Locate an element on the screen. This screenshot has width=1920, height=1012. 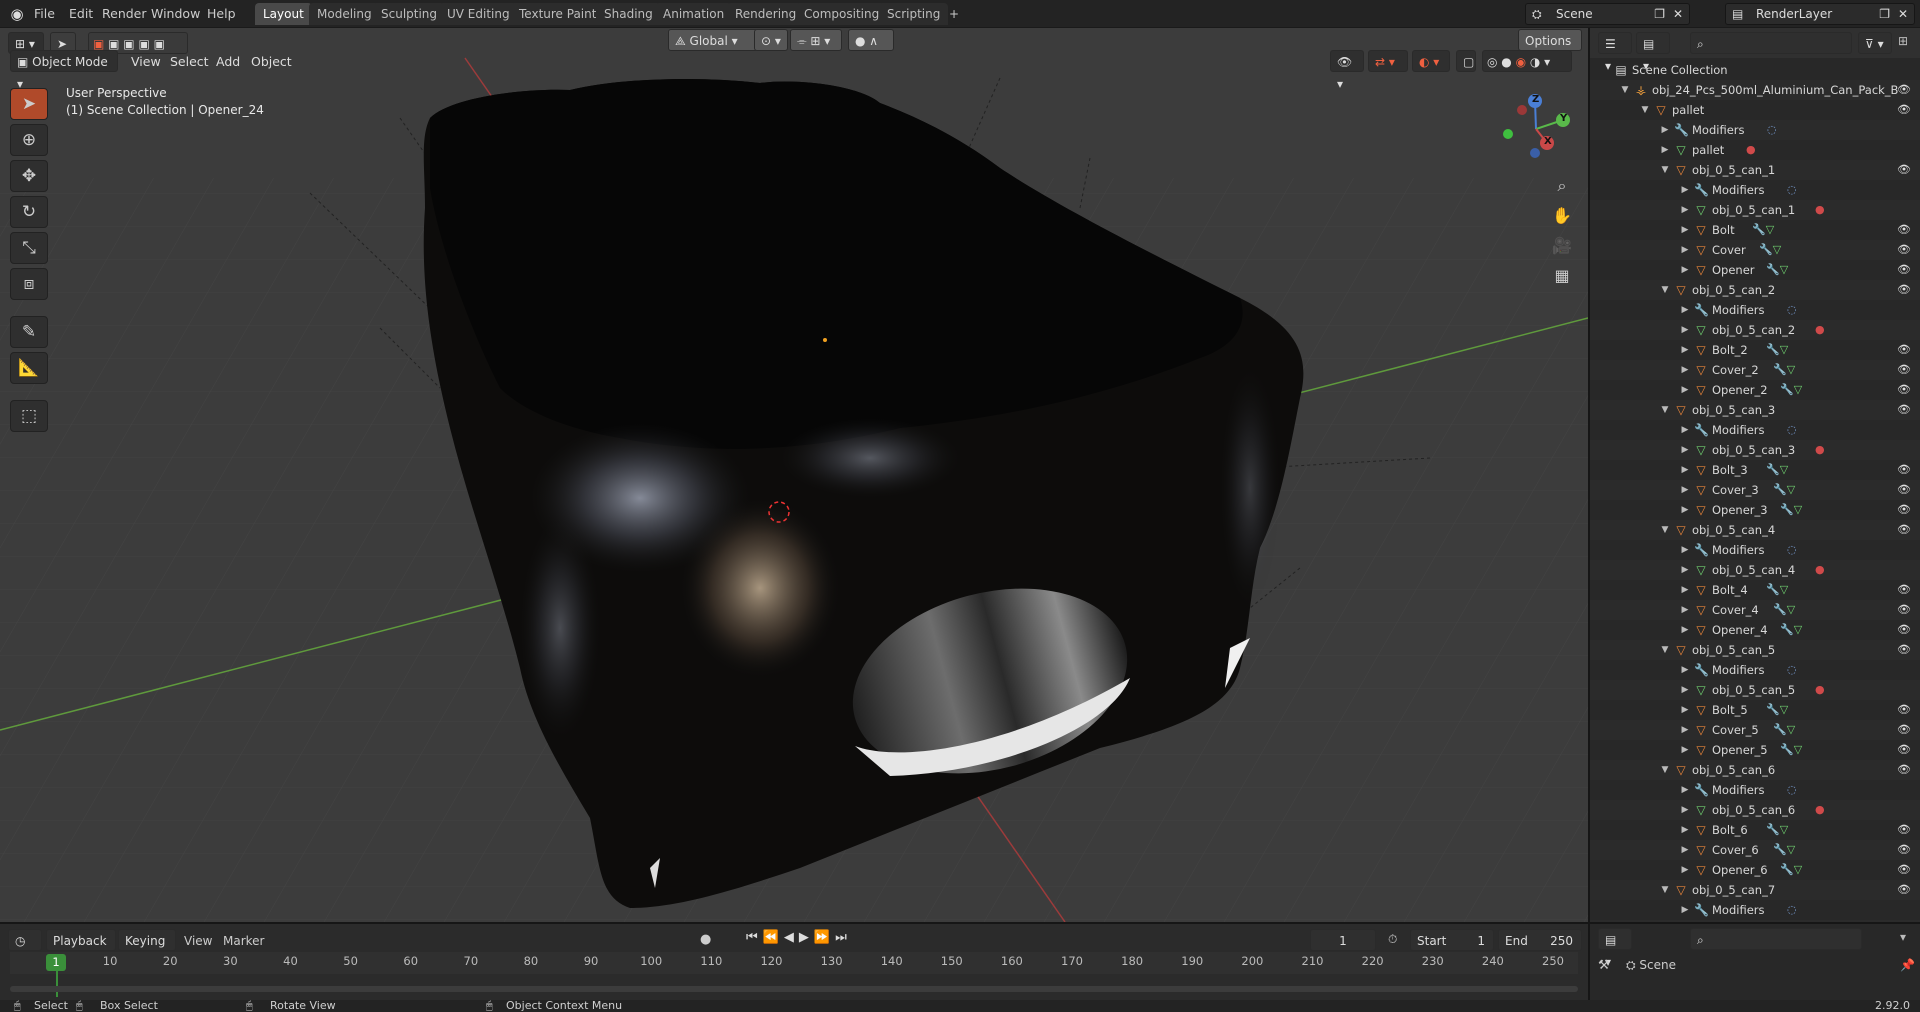
viewport-menu-select: Select is located at coordinates (189, 61).